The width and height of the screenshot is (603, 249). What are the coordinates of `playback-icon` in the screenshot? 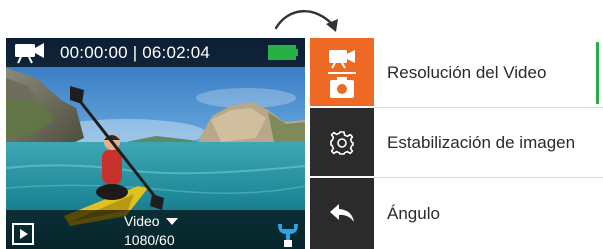 It's located at (23, 234).